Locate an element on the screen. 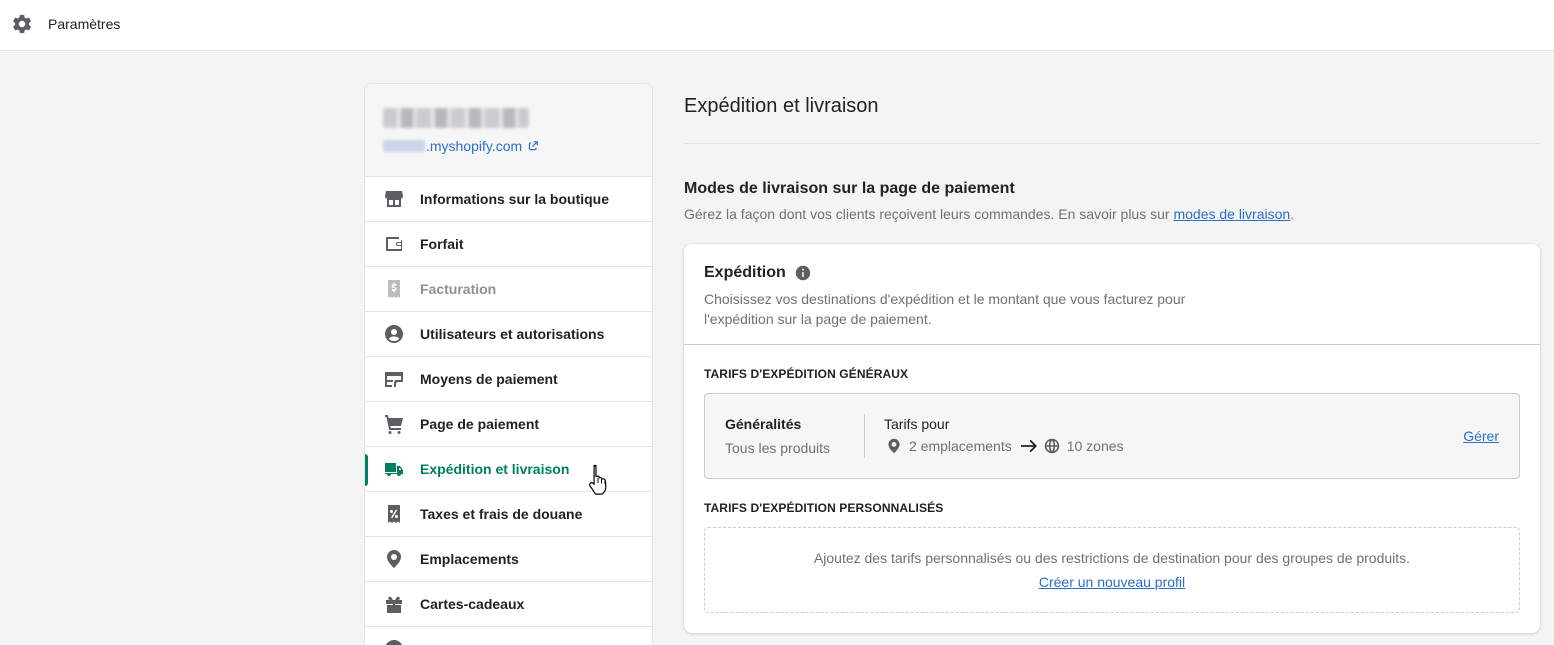  custom-rates-heading: TARIFS D'EXPÉDITION PERSONNALISÉS is located at coordinates (824, 508).